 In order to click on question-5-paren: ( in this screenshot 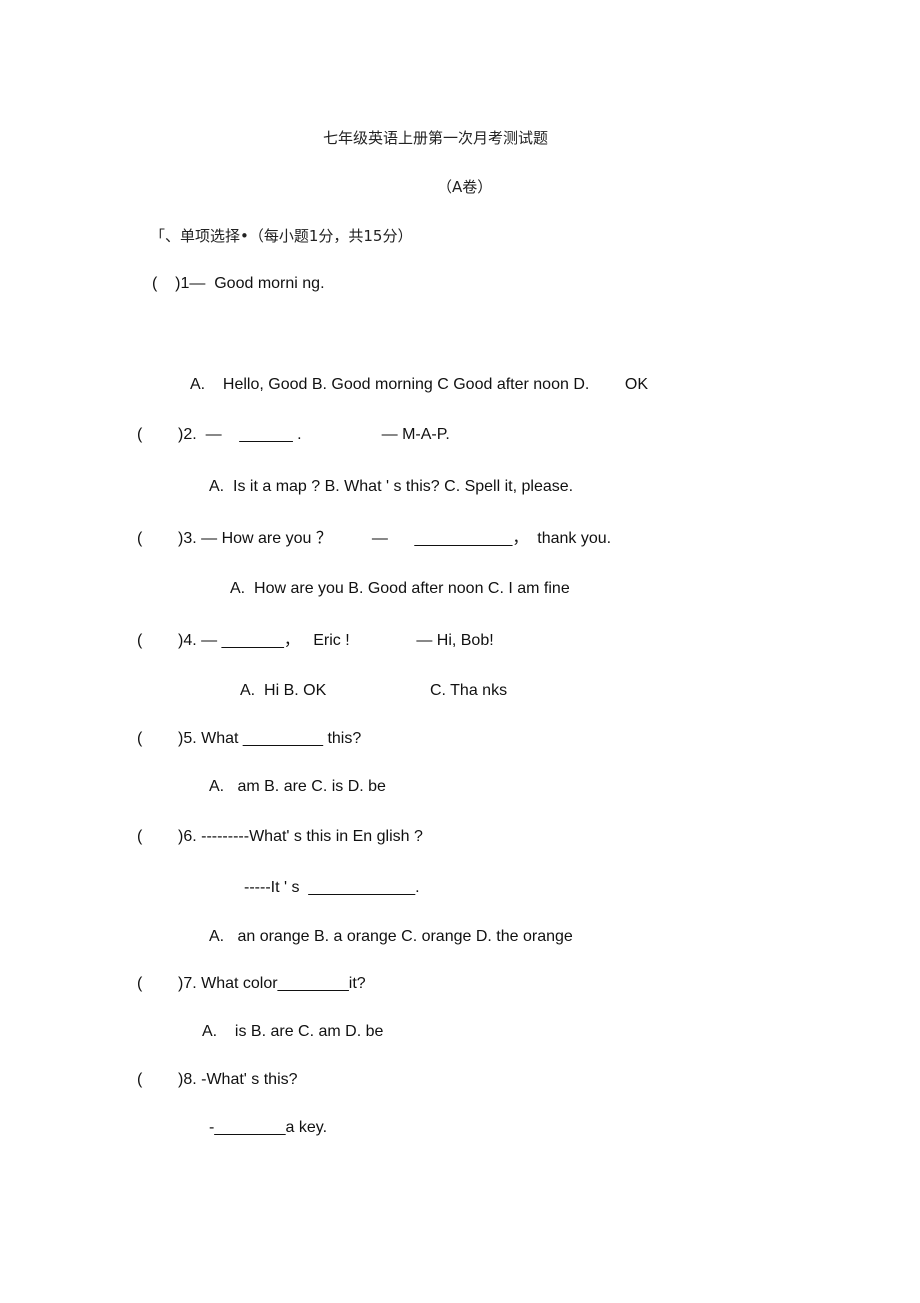, I will do `click(140, 738)`.